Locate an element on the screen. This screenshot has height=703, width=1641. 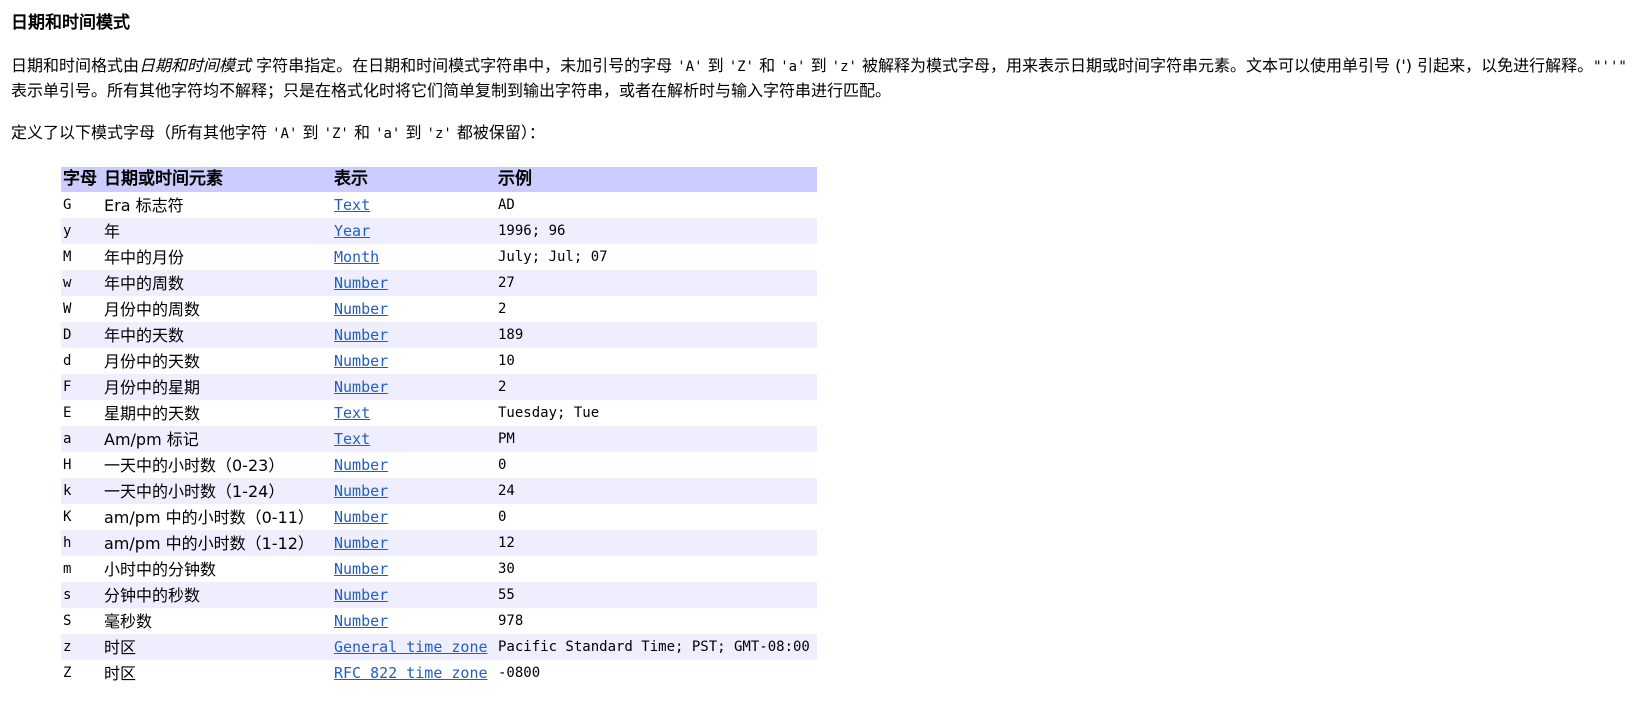
cell-example: 30 is located at coordinates (656, 569).